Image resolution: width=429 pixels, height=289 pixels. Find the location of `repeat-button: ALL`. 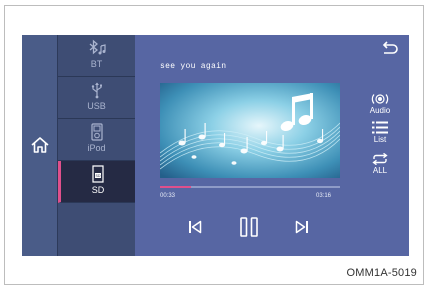

repeat-button: ALL is located at coordinates (380, 164).